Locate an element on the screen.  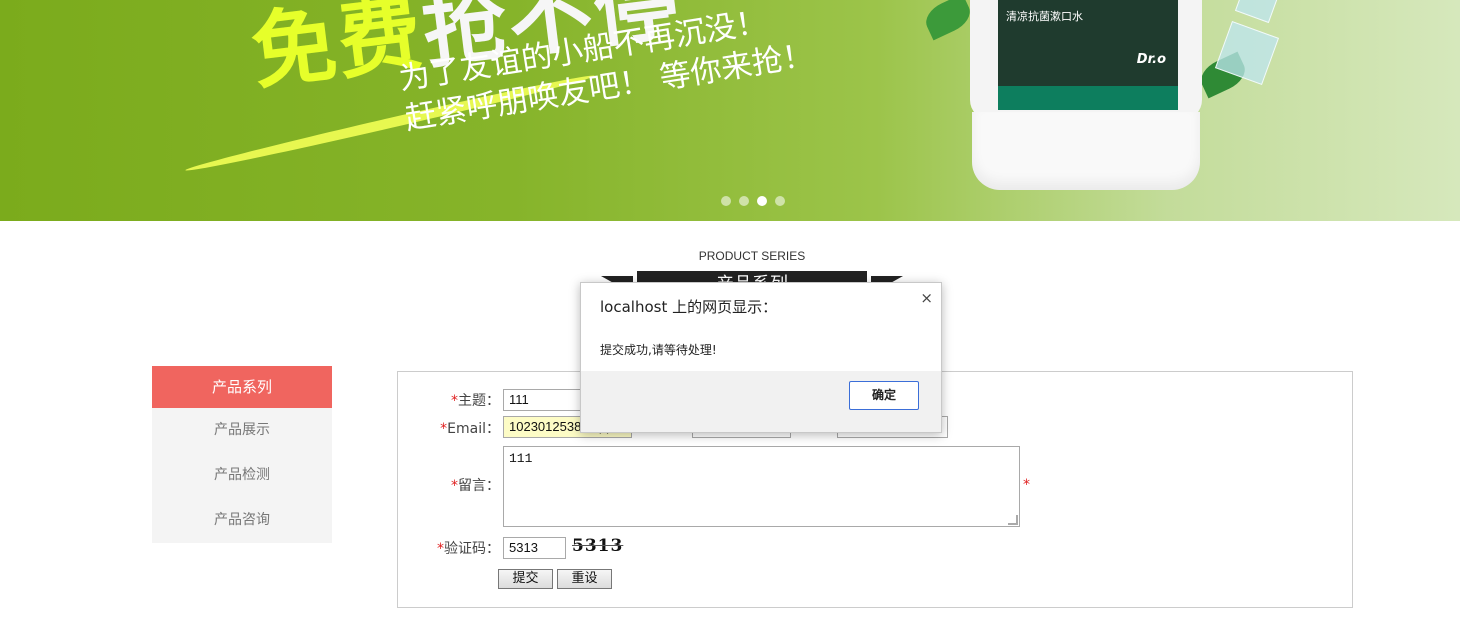
sidebar-item-product-display: 产品展示 is located at coordinates (242, 430).